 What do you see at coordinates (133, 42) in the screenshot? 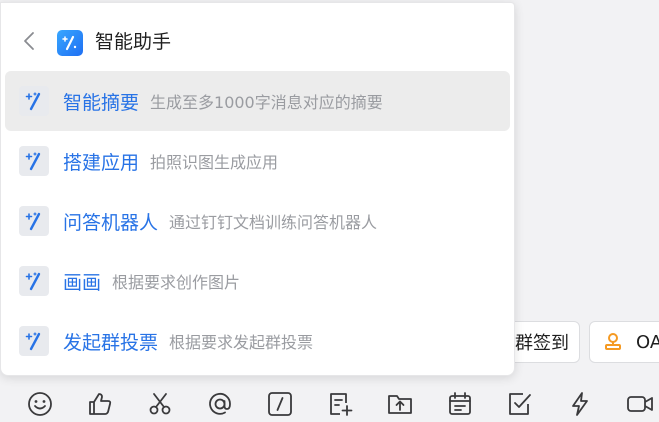
I see `panel-title: 智能助手` at bounding box center [133, 42].